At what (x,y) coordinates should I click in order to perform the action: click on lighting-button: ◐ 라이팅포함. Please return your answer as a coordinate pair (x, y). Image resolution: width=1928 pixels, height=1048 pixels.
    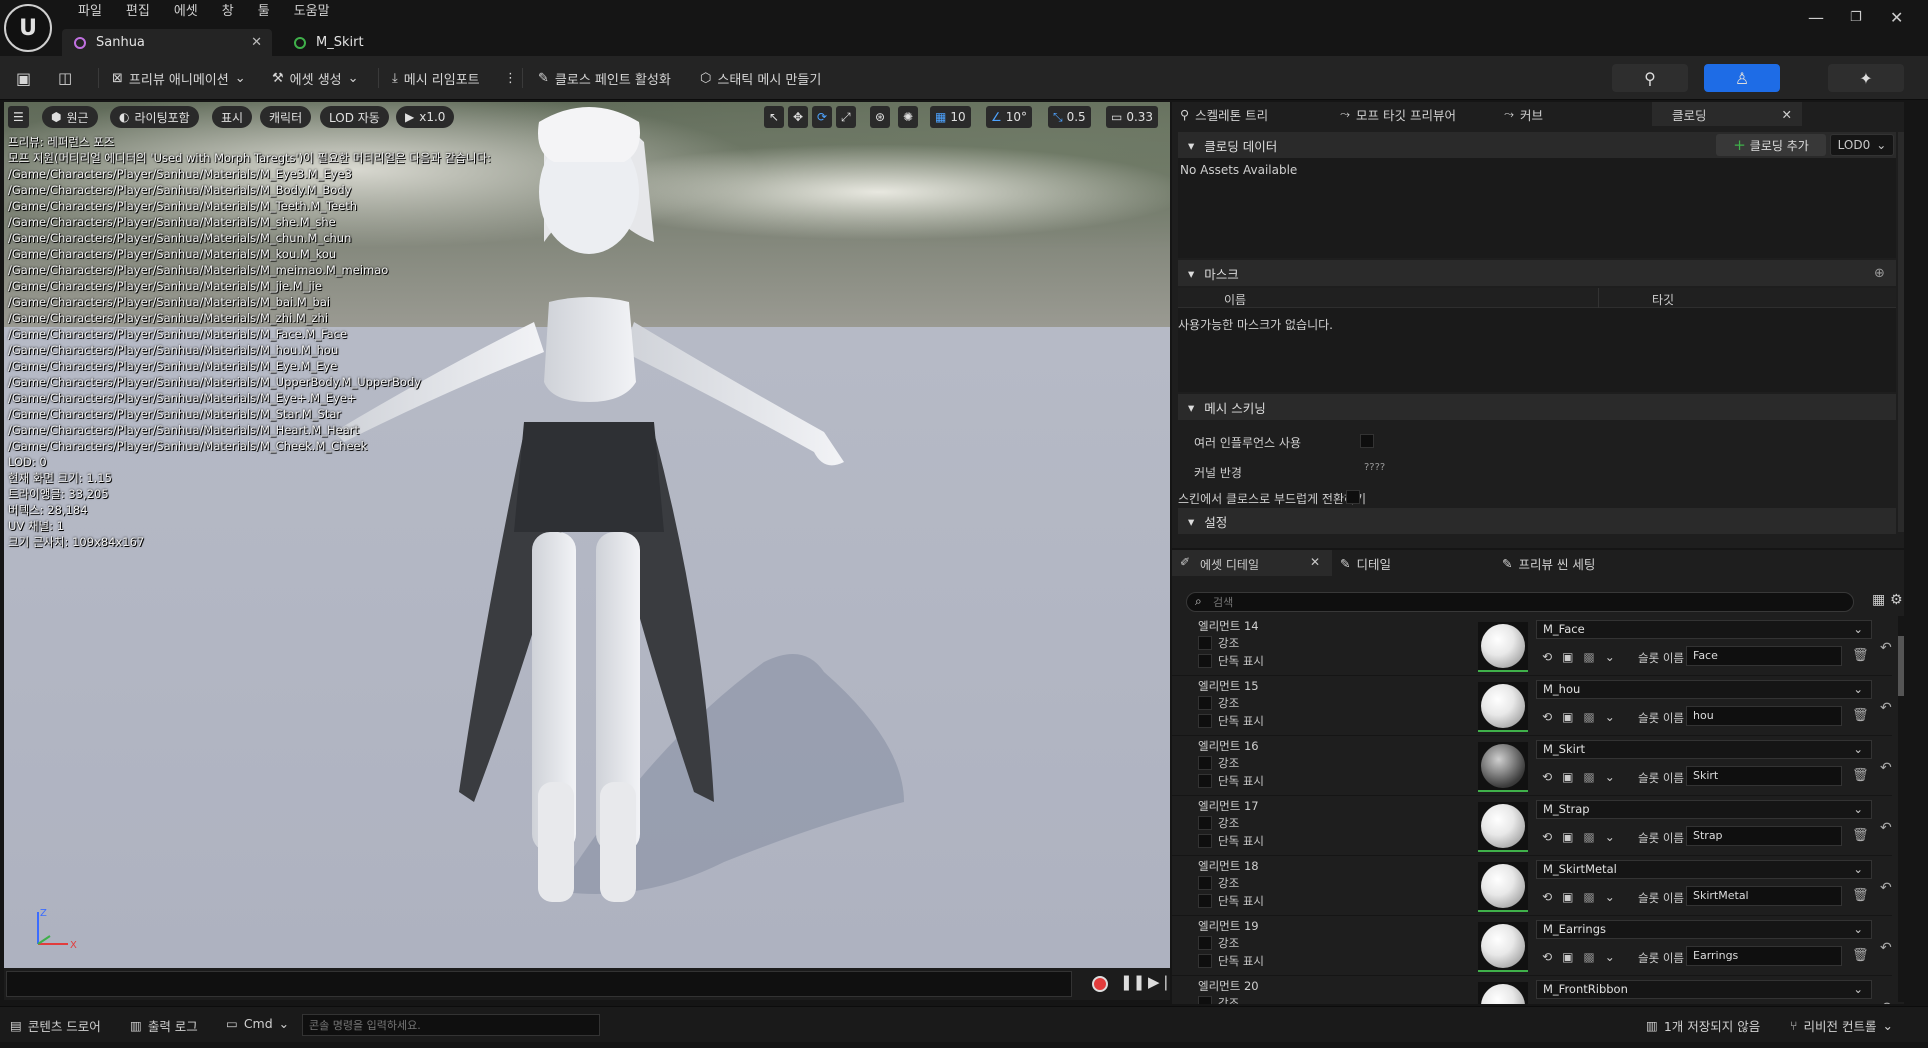
    Looking at the image, I should click on (154, 117).